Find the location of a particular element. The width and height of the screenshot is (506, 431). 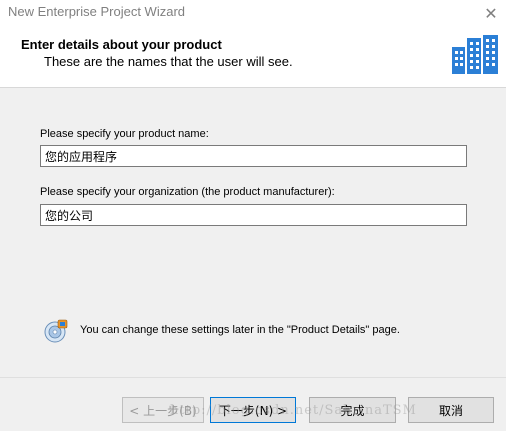

footer-divider is located at coordinates (253, 377).